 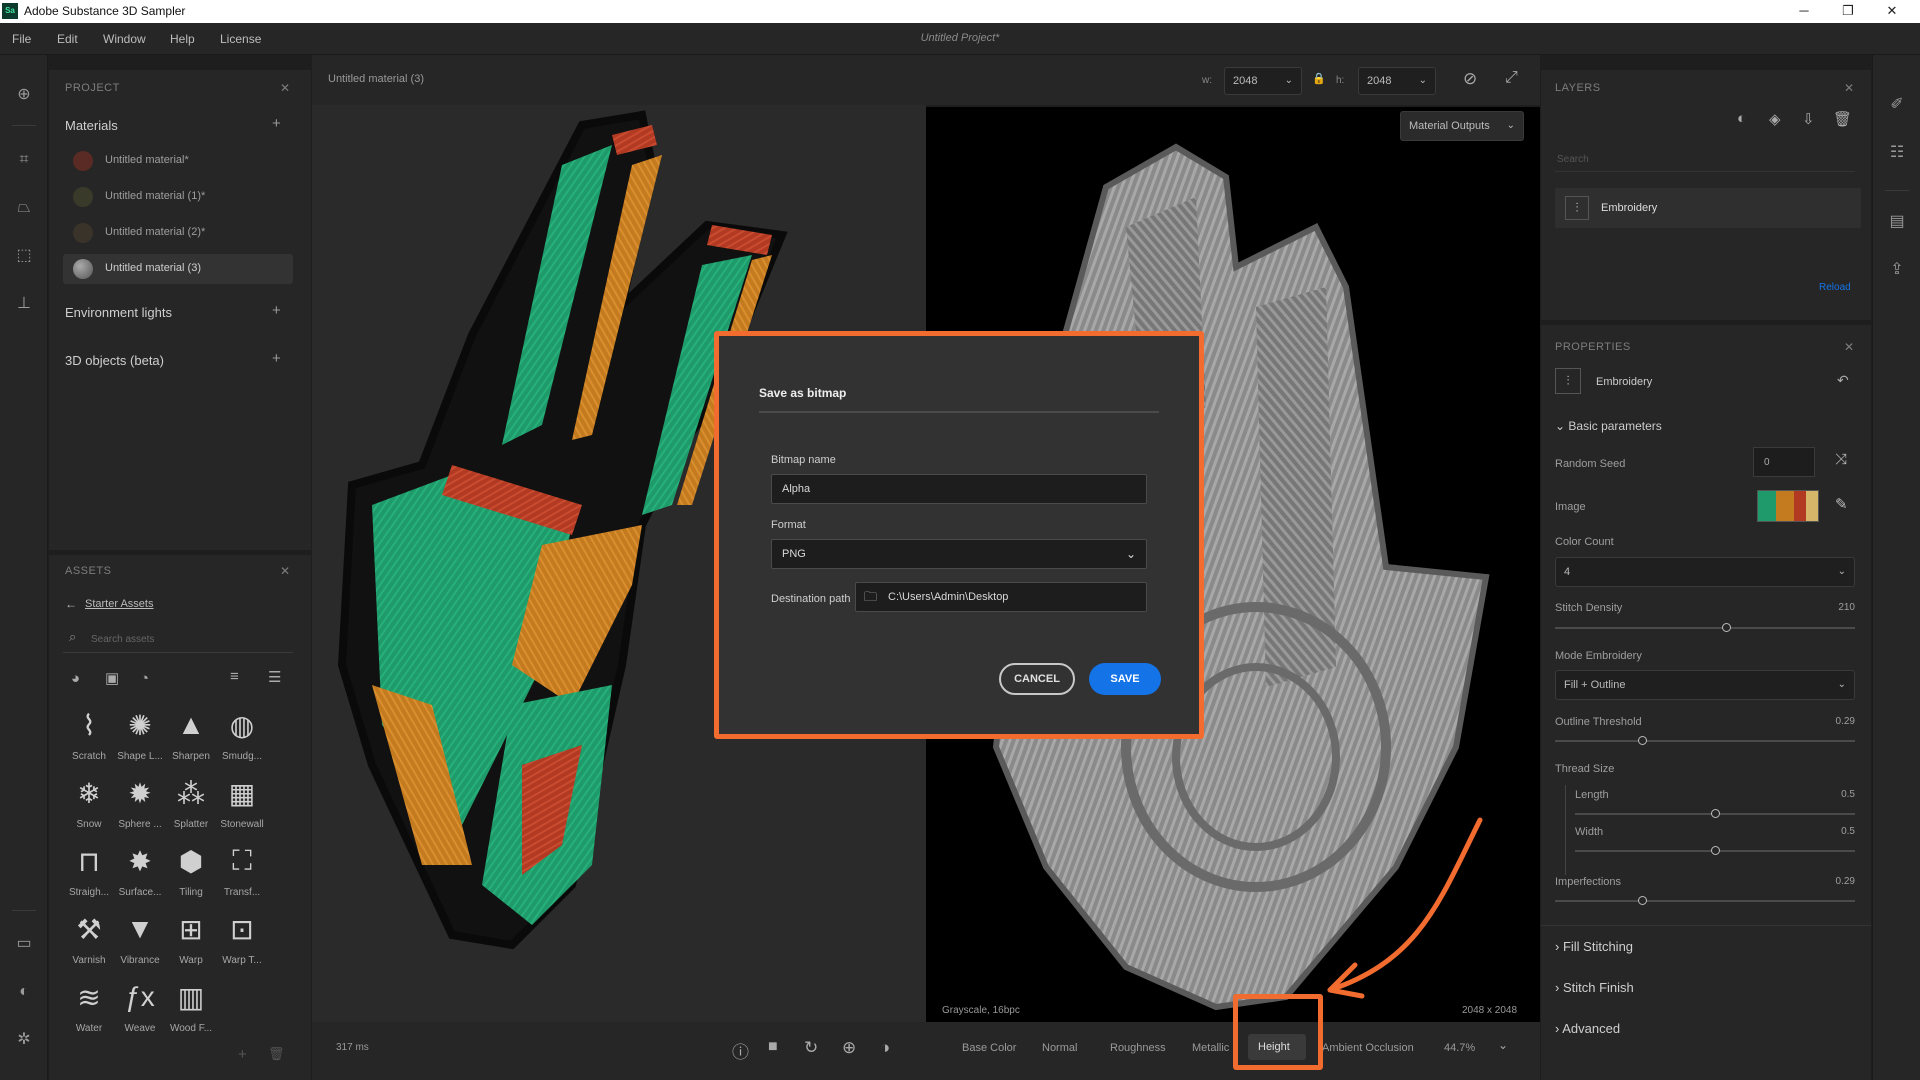 What do you see at coordinates (1459, 1048) in the screenshot?
I see `zoom-level: 44.7%` at bounding box center [1459, 1048].